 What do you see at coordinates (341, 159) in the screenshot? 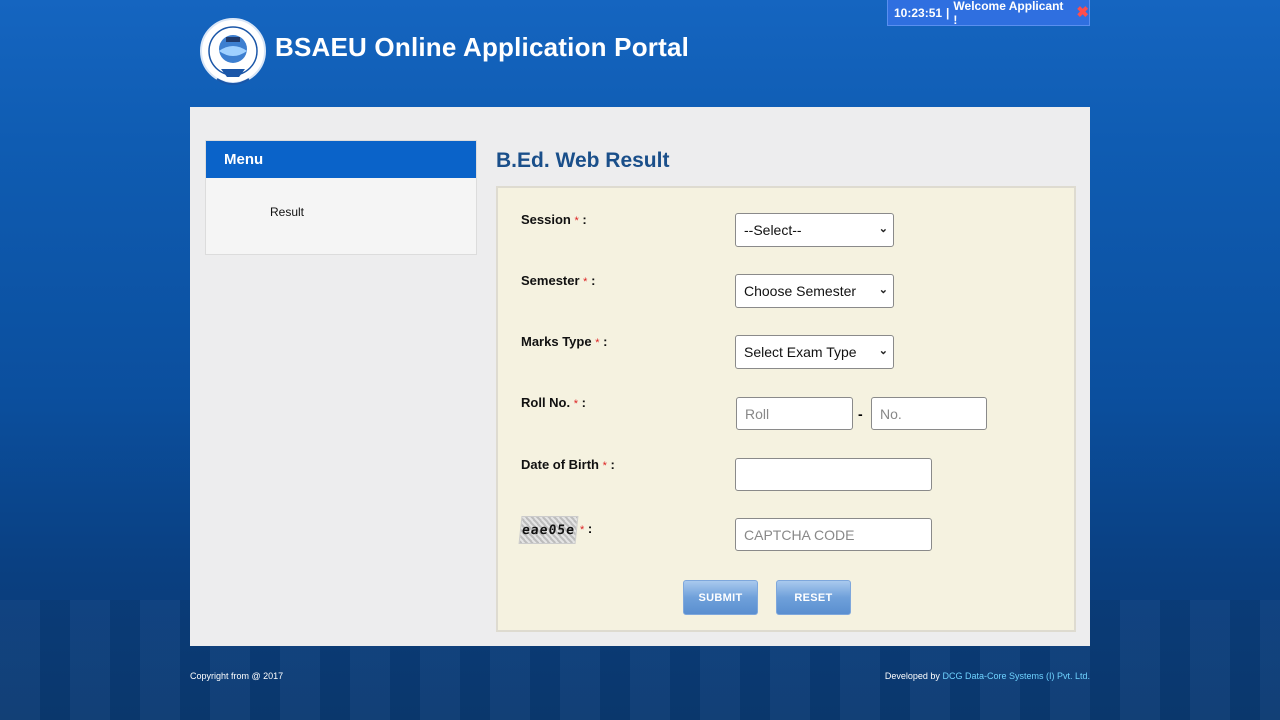
I see `menu-title: Menu` at bounding box center [341, 159].